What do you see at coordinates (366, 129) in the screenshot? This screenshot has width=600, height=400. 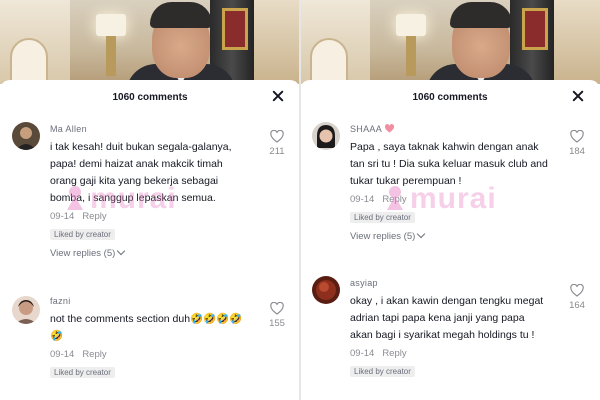 I see `comment-username-text: SHAAA` at bounding box center [366, 129].